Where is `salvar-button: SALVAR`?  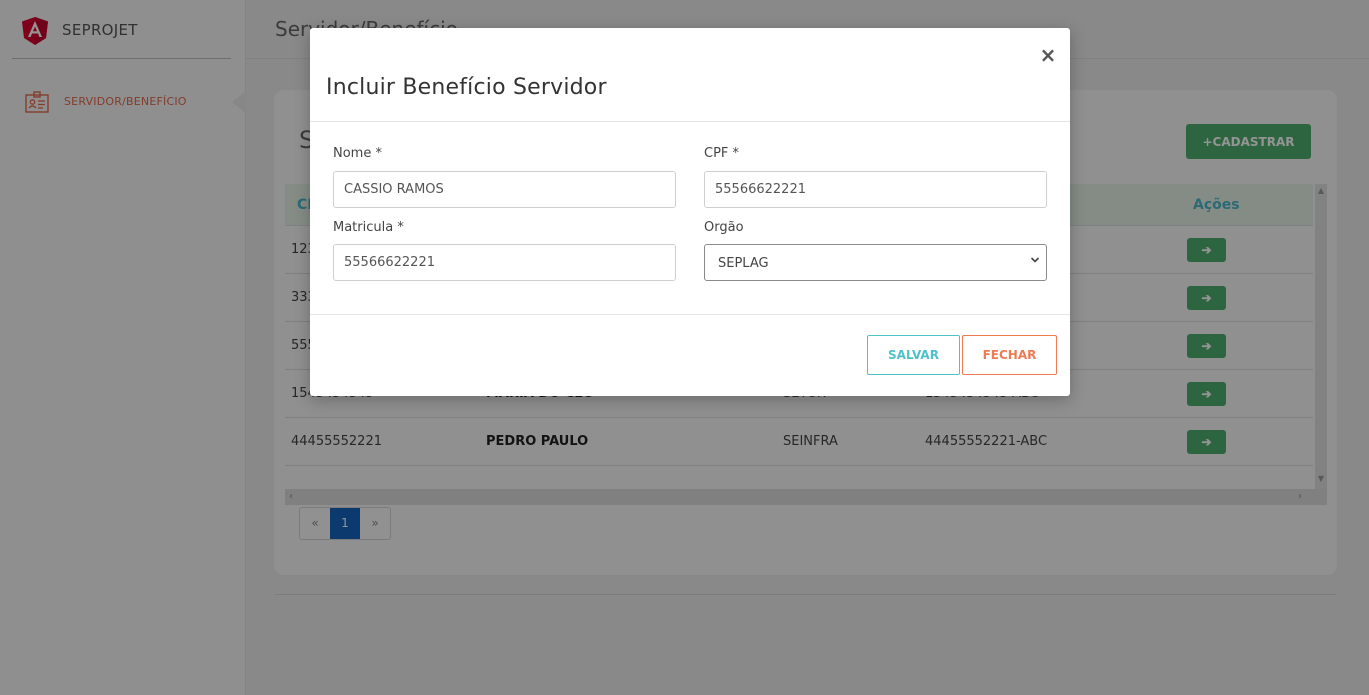
salvar-button: SALVAR is located at coordinates (913, 355).